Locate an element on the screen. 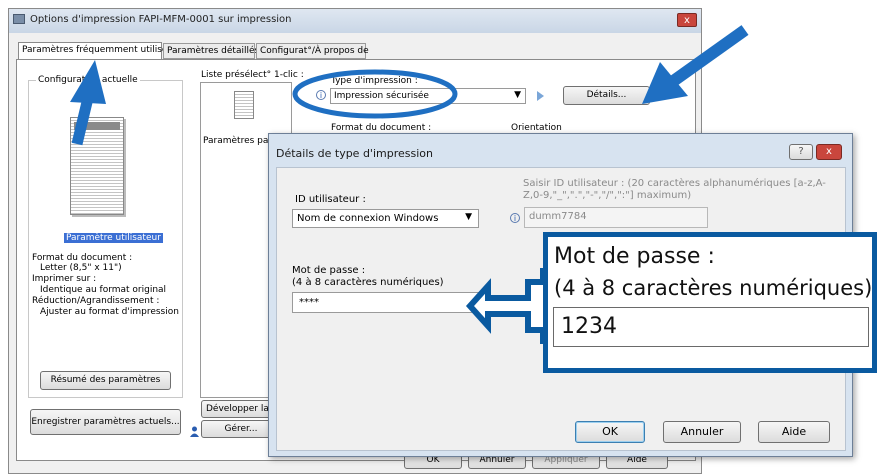 This screenshot has width=877, height=475. tab-frequent-settings: Paramètres fréquemment utilisés is located at coordinates (95, 50).